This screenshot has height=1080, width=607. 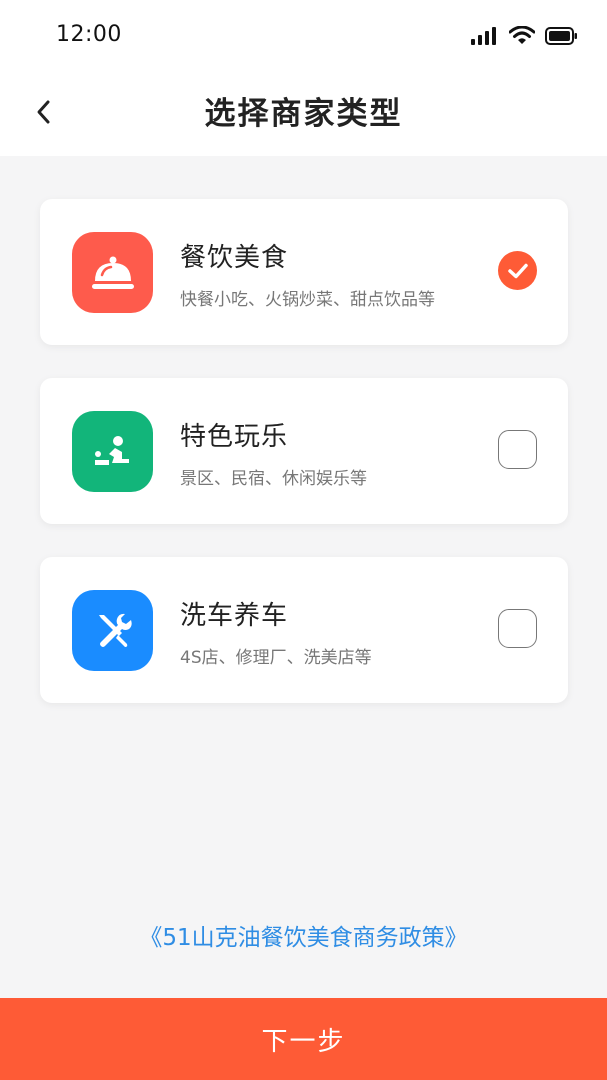 What do you see at coordinates (303, 935) in the screenshot?
I see `policy-link: 《51山克油餐饮美食商务政策》` at bounding box center [303, 935].